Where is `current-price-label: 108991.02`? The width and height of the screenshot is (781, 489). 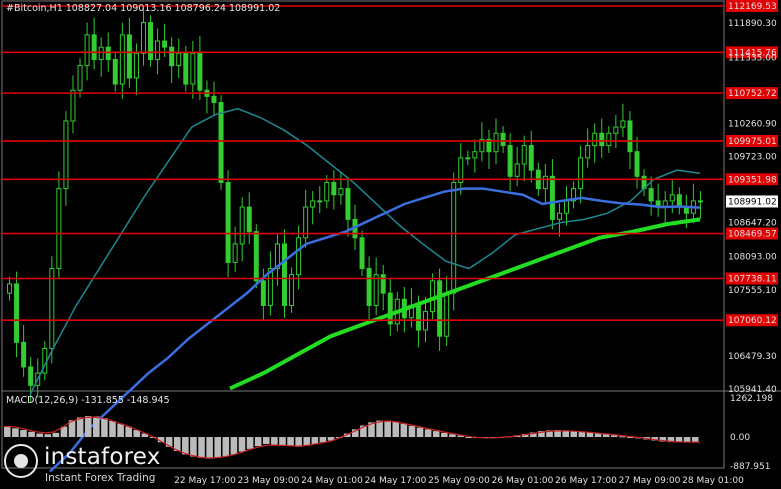 current-price-label: 108991.02 is located at coordinates (752, 202).